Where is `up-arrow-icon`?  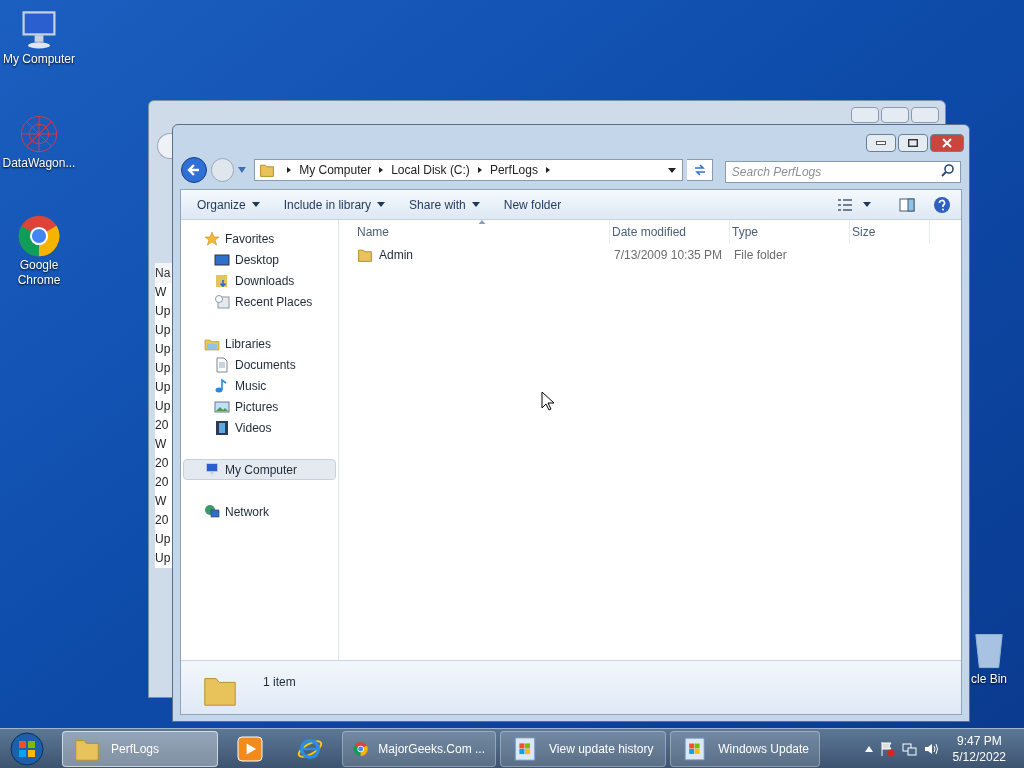
up-arrow-icon is located at coordinates (868, 748).